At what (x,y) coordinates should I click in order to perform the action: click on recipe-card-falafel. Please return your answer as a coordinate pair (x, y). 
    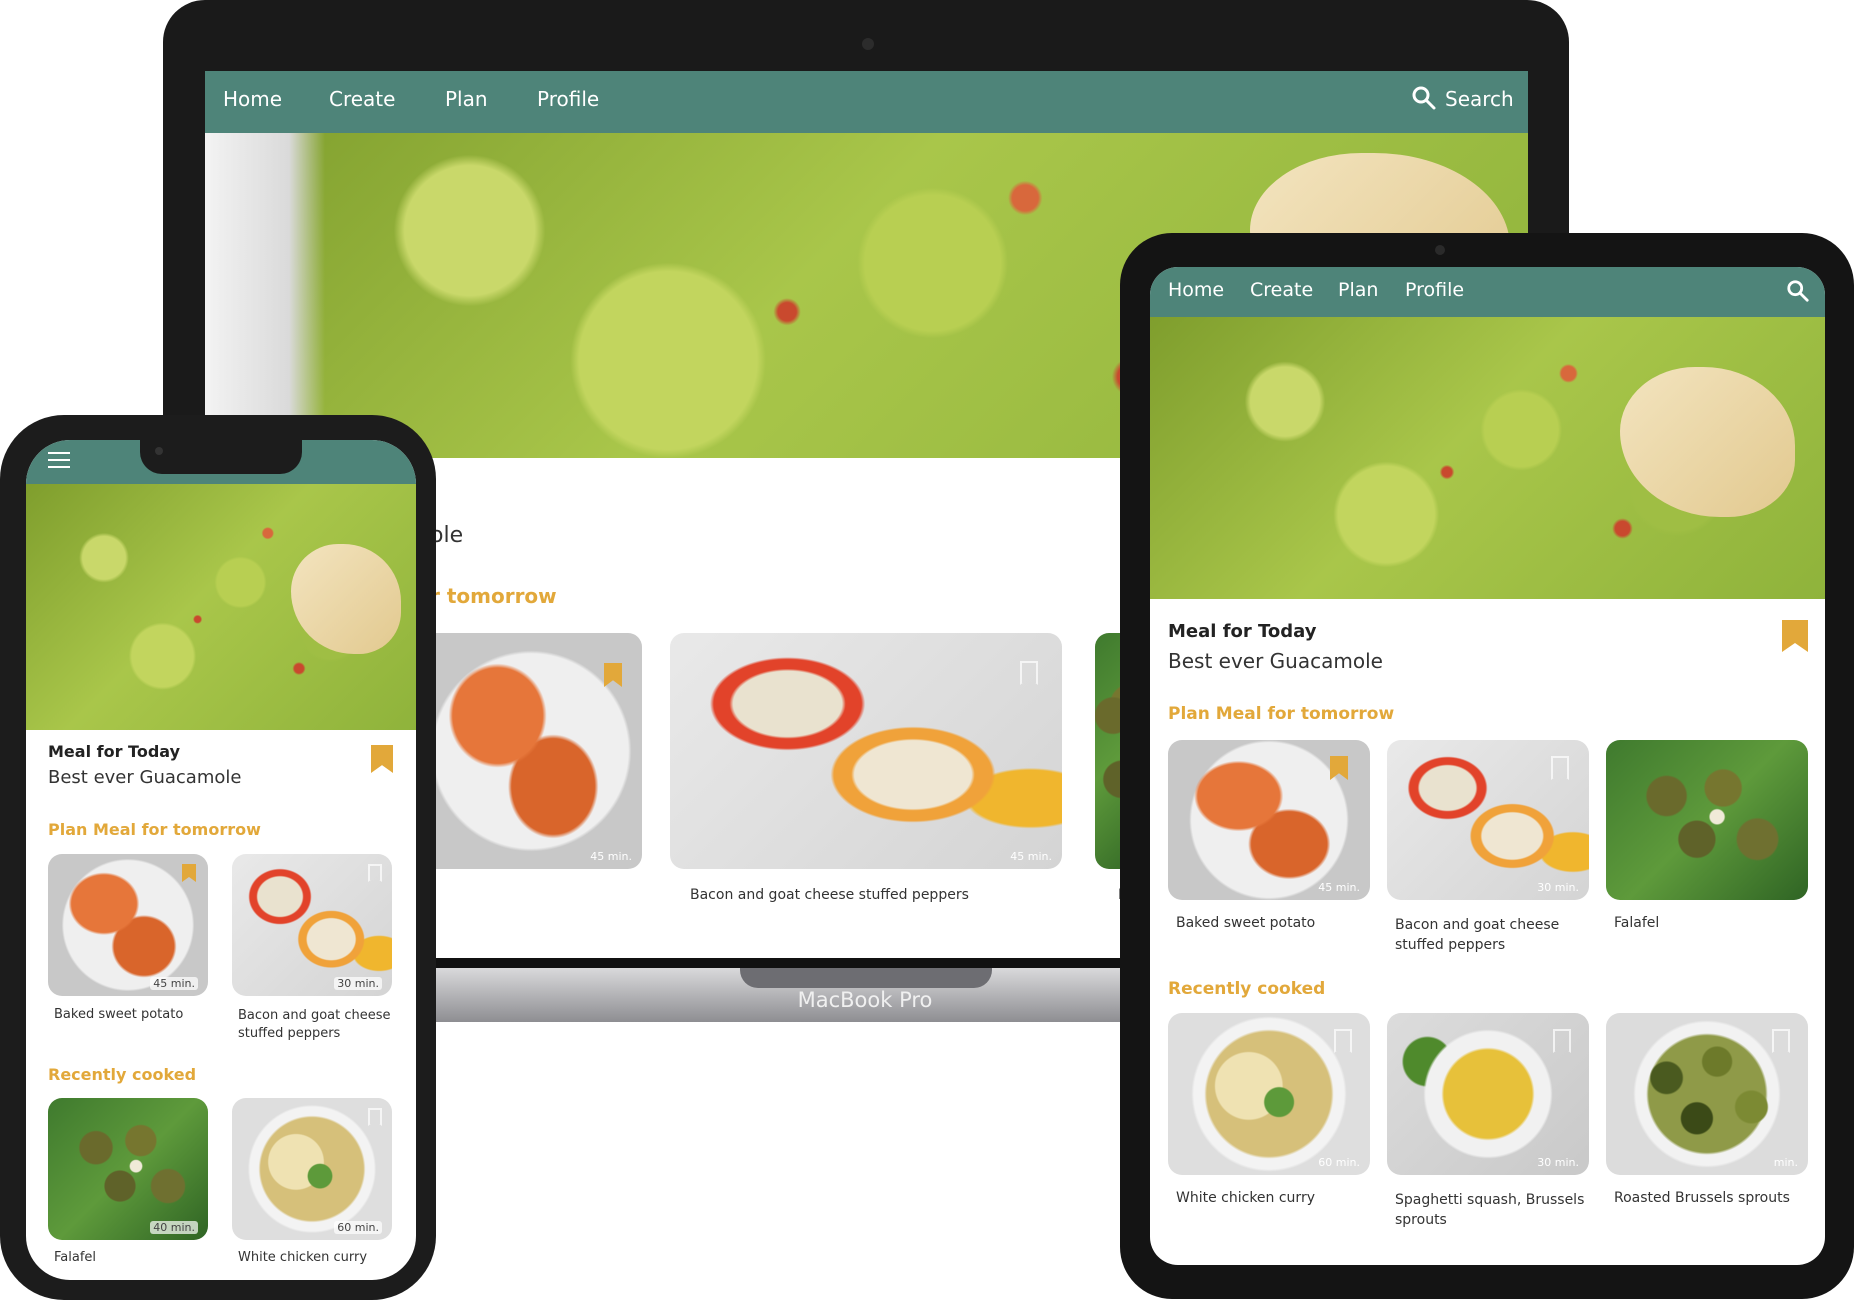
    Looking at the image, I should click on (1707, 820).